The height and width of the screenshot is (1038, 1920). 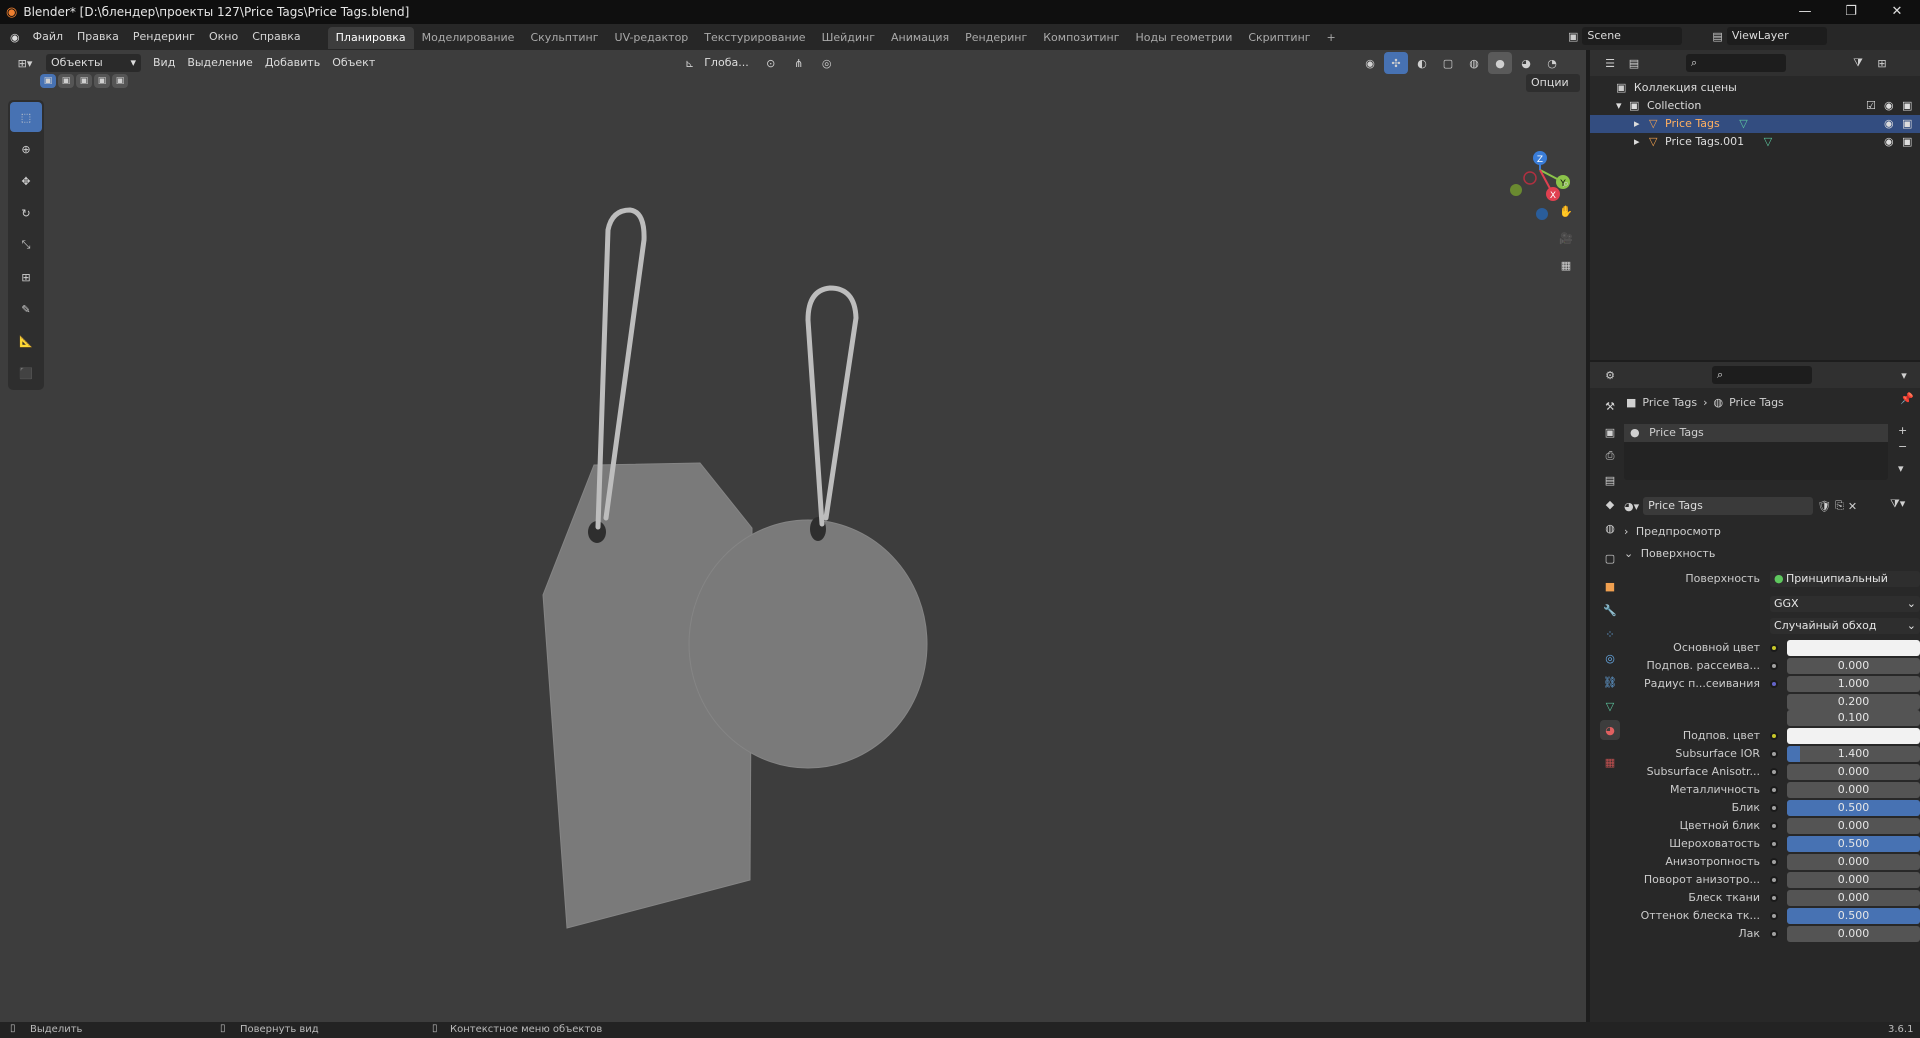 What do you see at coordinates (1851, 12) in the screenshot?
I see `restore-button: ❐` at bounding box center [1851, 12].